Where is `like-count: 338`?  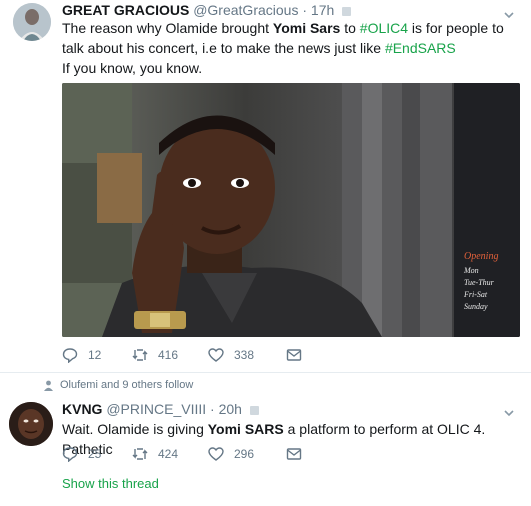 like-count: 338 is located at coordinates (244, 355).